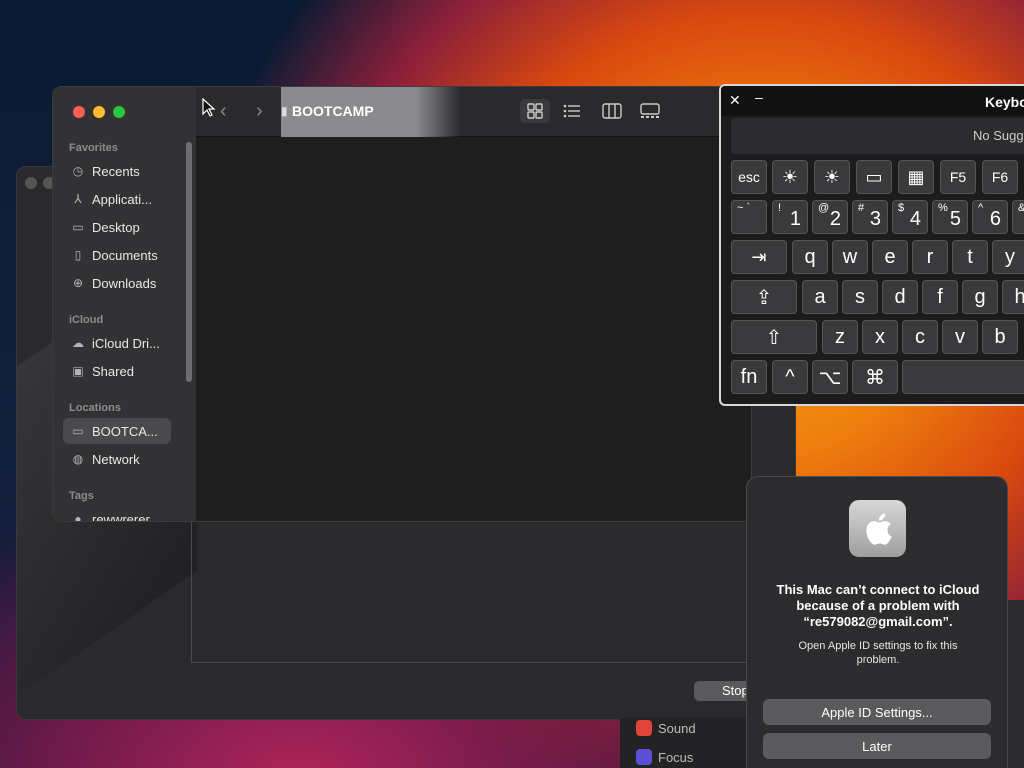  Describe the element at coordinates (749, 177) in the screenshot. I see `key-esc: esc` at that location.